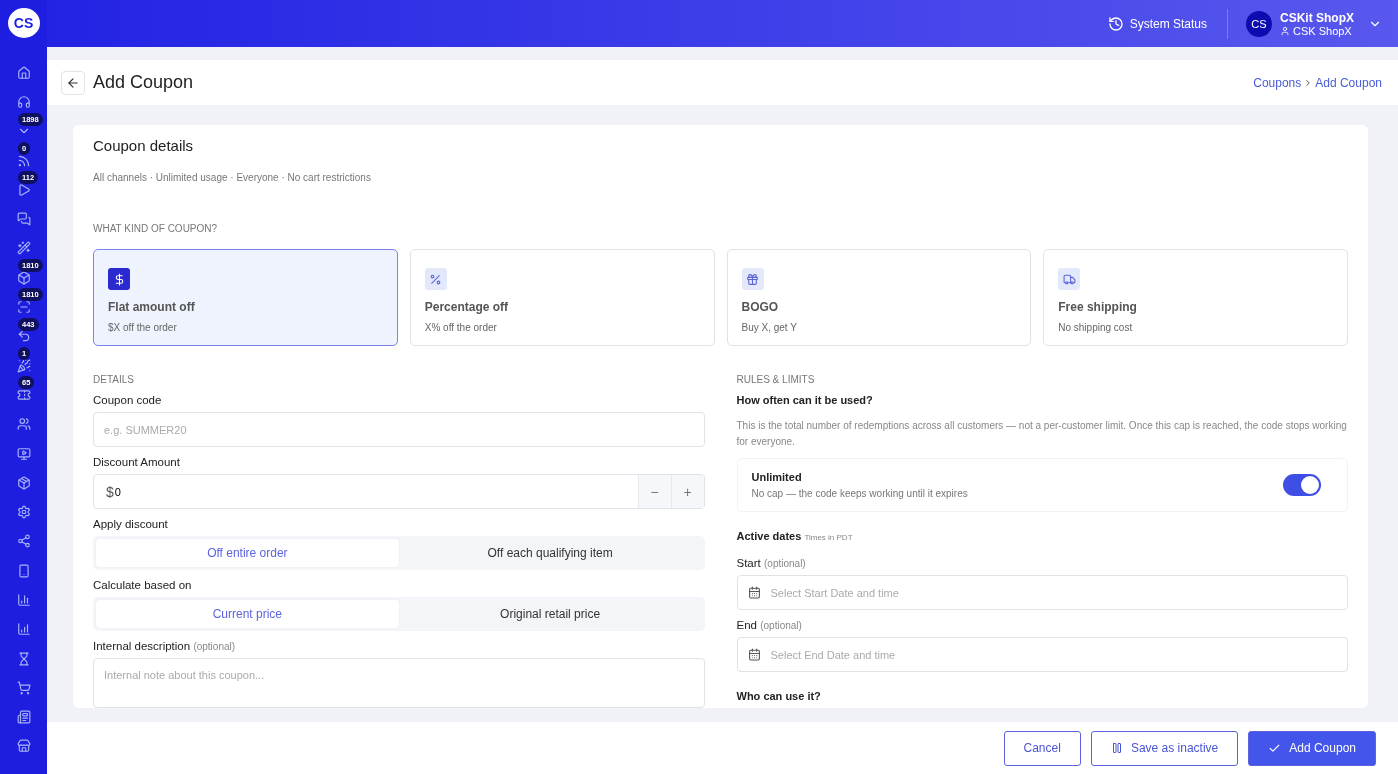 The image size is (1398, 774). What do you see at coordinates (23, 453) in the screenshot?
I see `monitor-icon` at bounding box center [23, 453].